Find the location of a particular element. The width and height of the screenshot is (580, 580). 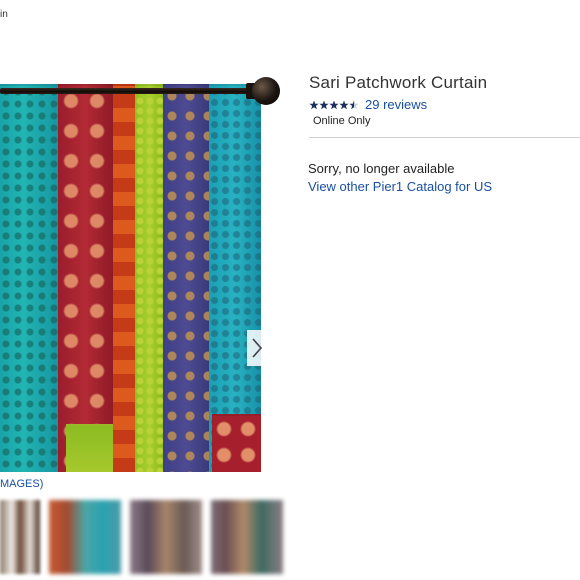

curtain-panel-orange is located at coordinates (124, 278).